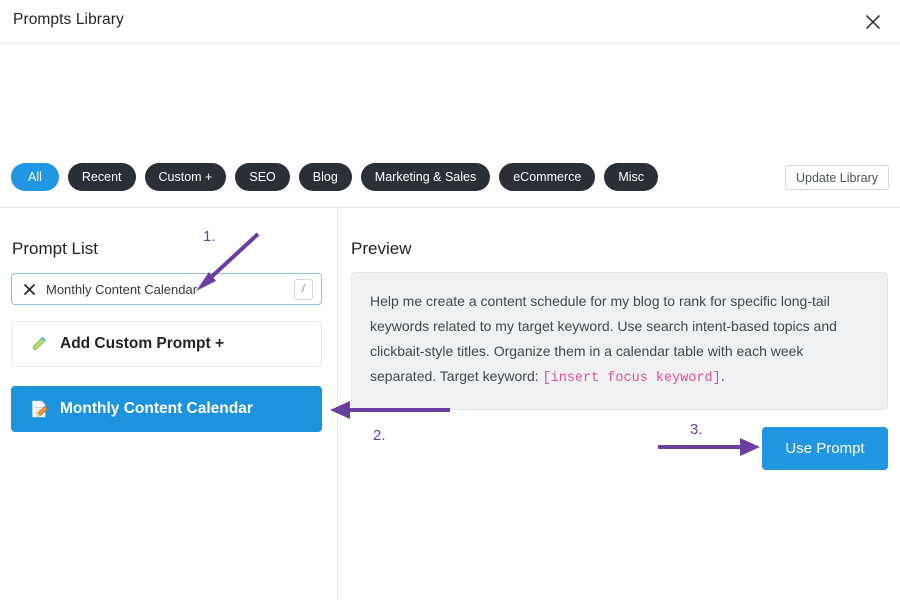 Image resolution: width=900 pixels, height=600 pixels. I want to click on filter-pill-ecommerce: eCommerce, so click(547, 177).